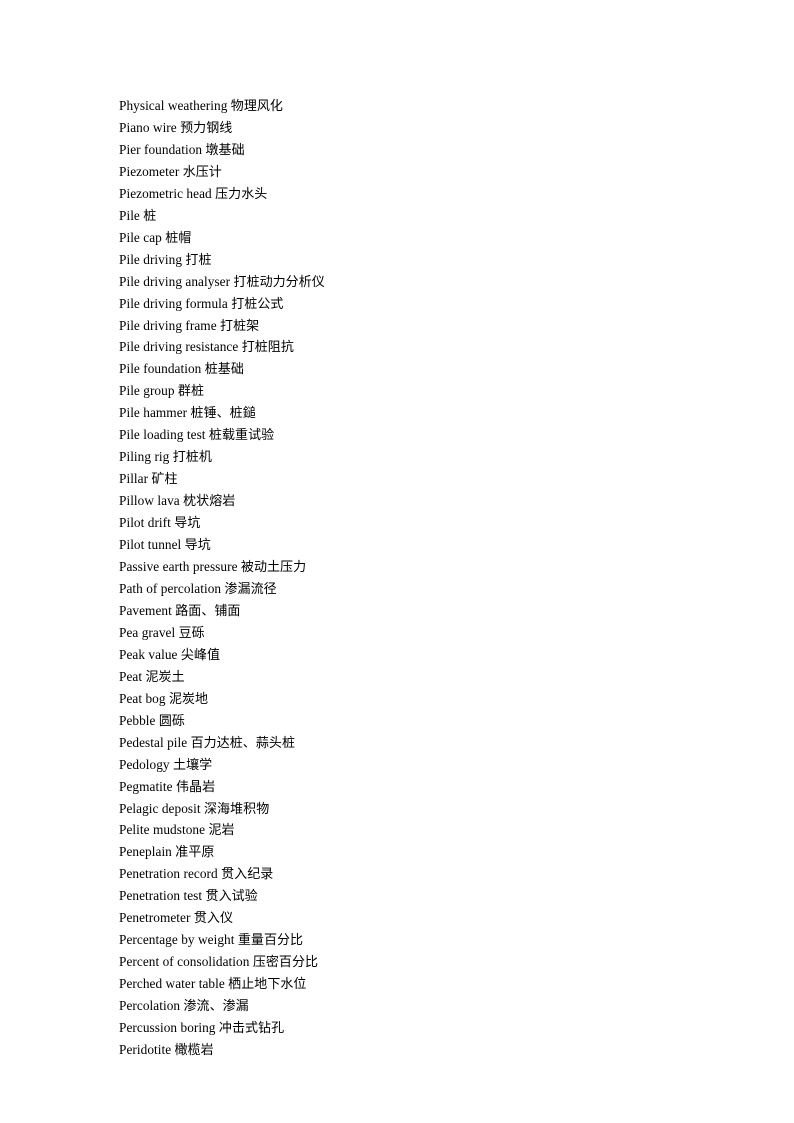  What do you see at coordinates (419, 173) in the screenshot?
I see `glossary-entry: Piezometer 水压计` at bounding box center [419, 173].